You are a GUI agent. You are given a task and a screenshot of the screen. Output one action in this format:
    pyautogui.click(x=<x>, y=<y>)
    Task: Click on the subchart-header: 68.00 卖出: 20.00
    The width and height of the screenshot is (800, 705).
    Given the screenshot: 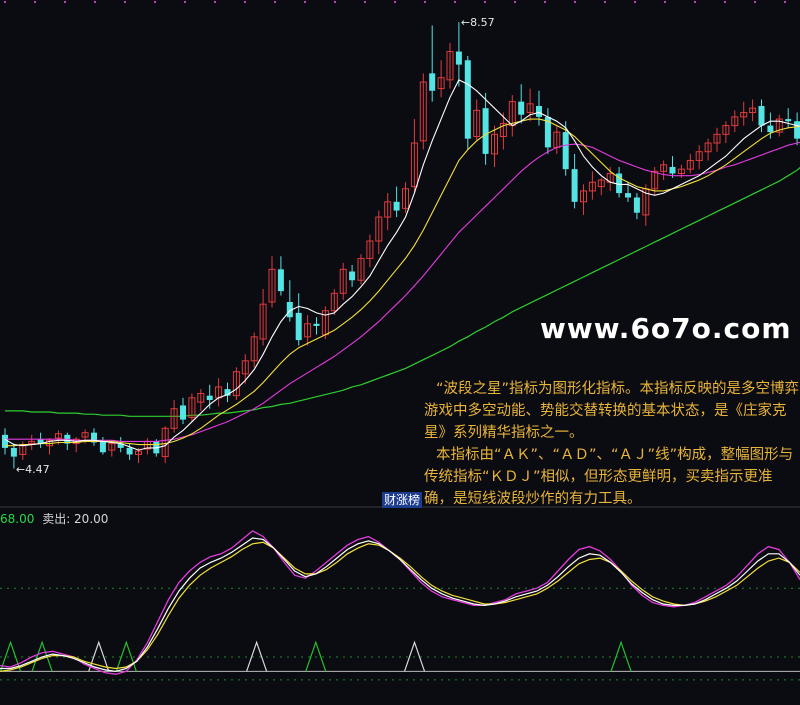 What is the action you would take?
    pyautogui.click(x=54, y=518)
    